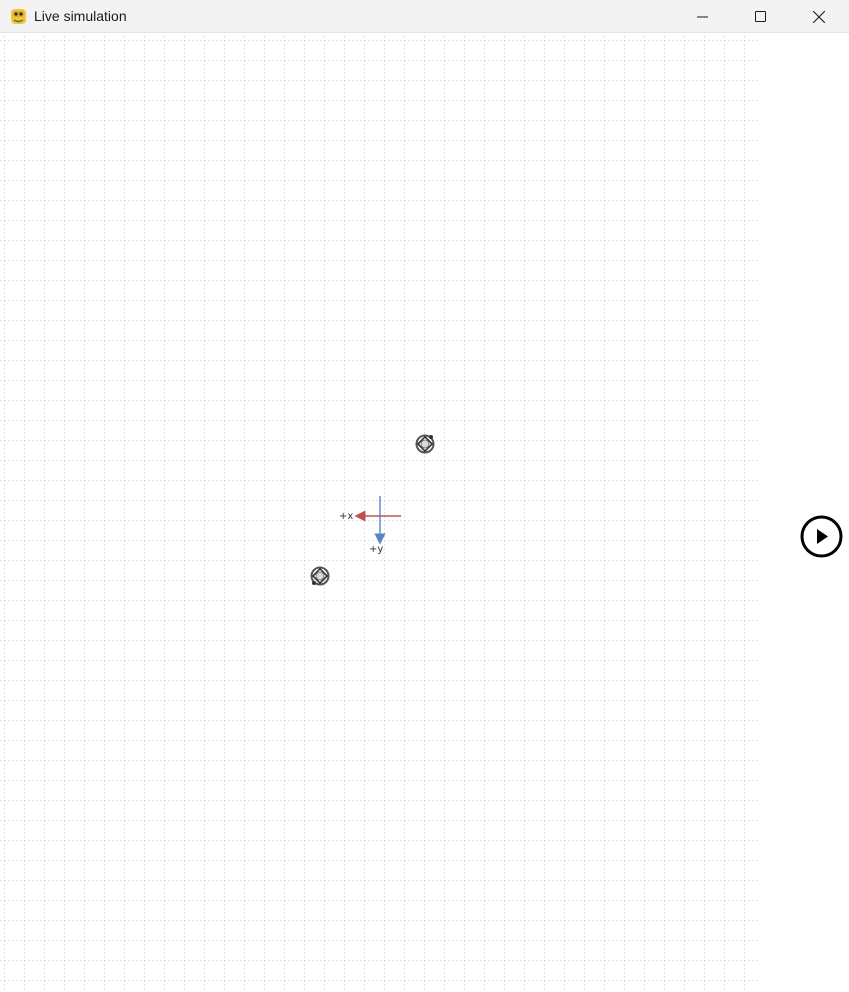 The height and width of the screenshot is (992, 849). I want to click on robot-1-heading-marker, so click(431, 437).